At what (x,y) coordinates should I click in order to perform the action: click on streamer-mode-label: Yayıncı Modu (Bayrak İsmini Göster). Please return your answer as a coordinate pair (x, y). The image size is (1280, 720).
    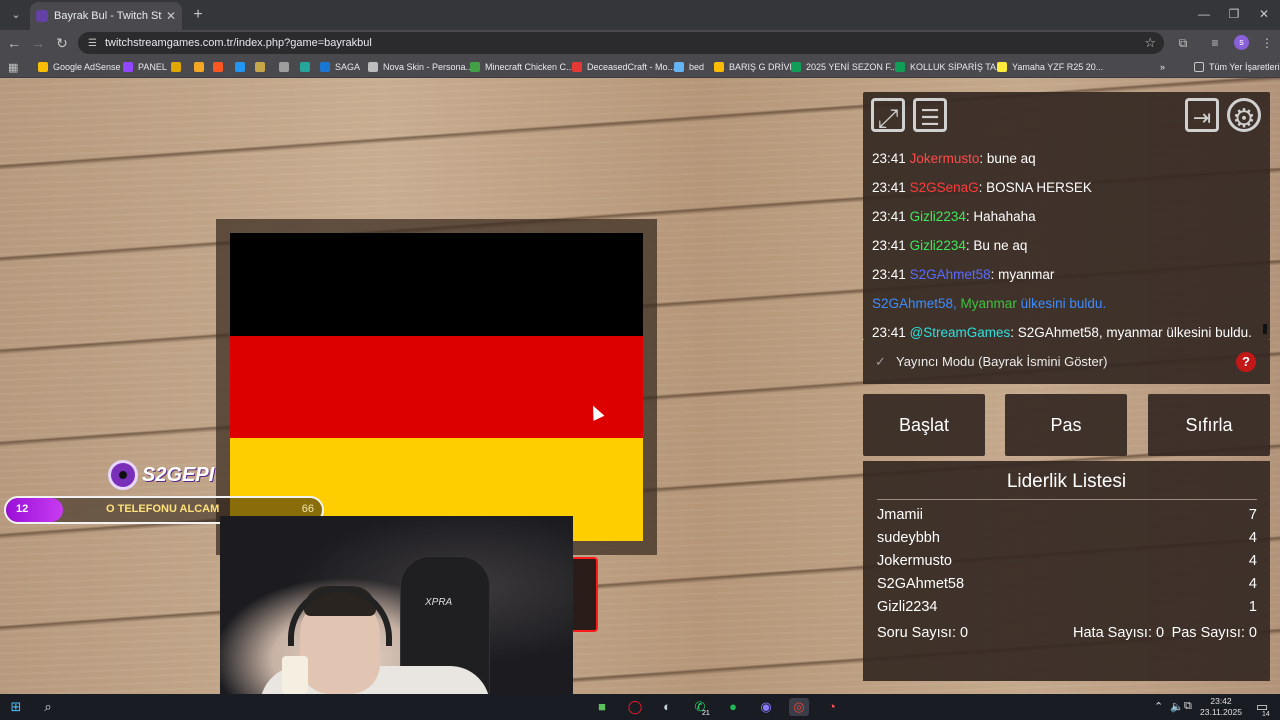
    Looking at the image, I should click on (1001, 361).